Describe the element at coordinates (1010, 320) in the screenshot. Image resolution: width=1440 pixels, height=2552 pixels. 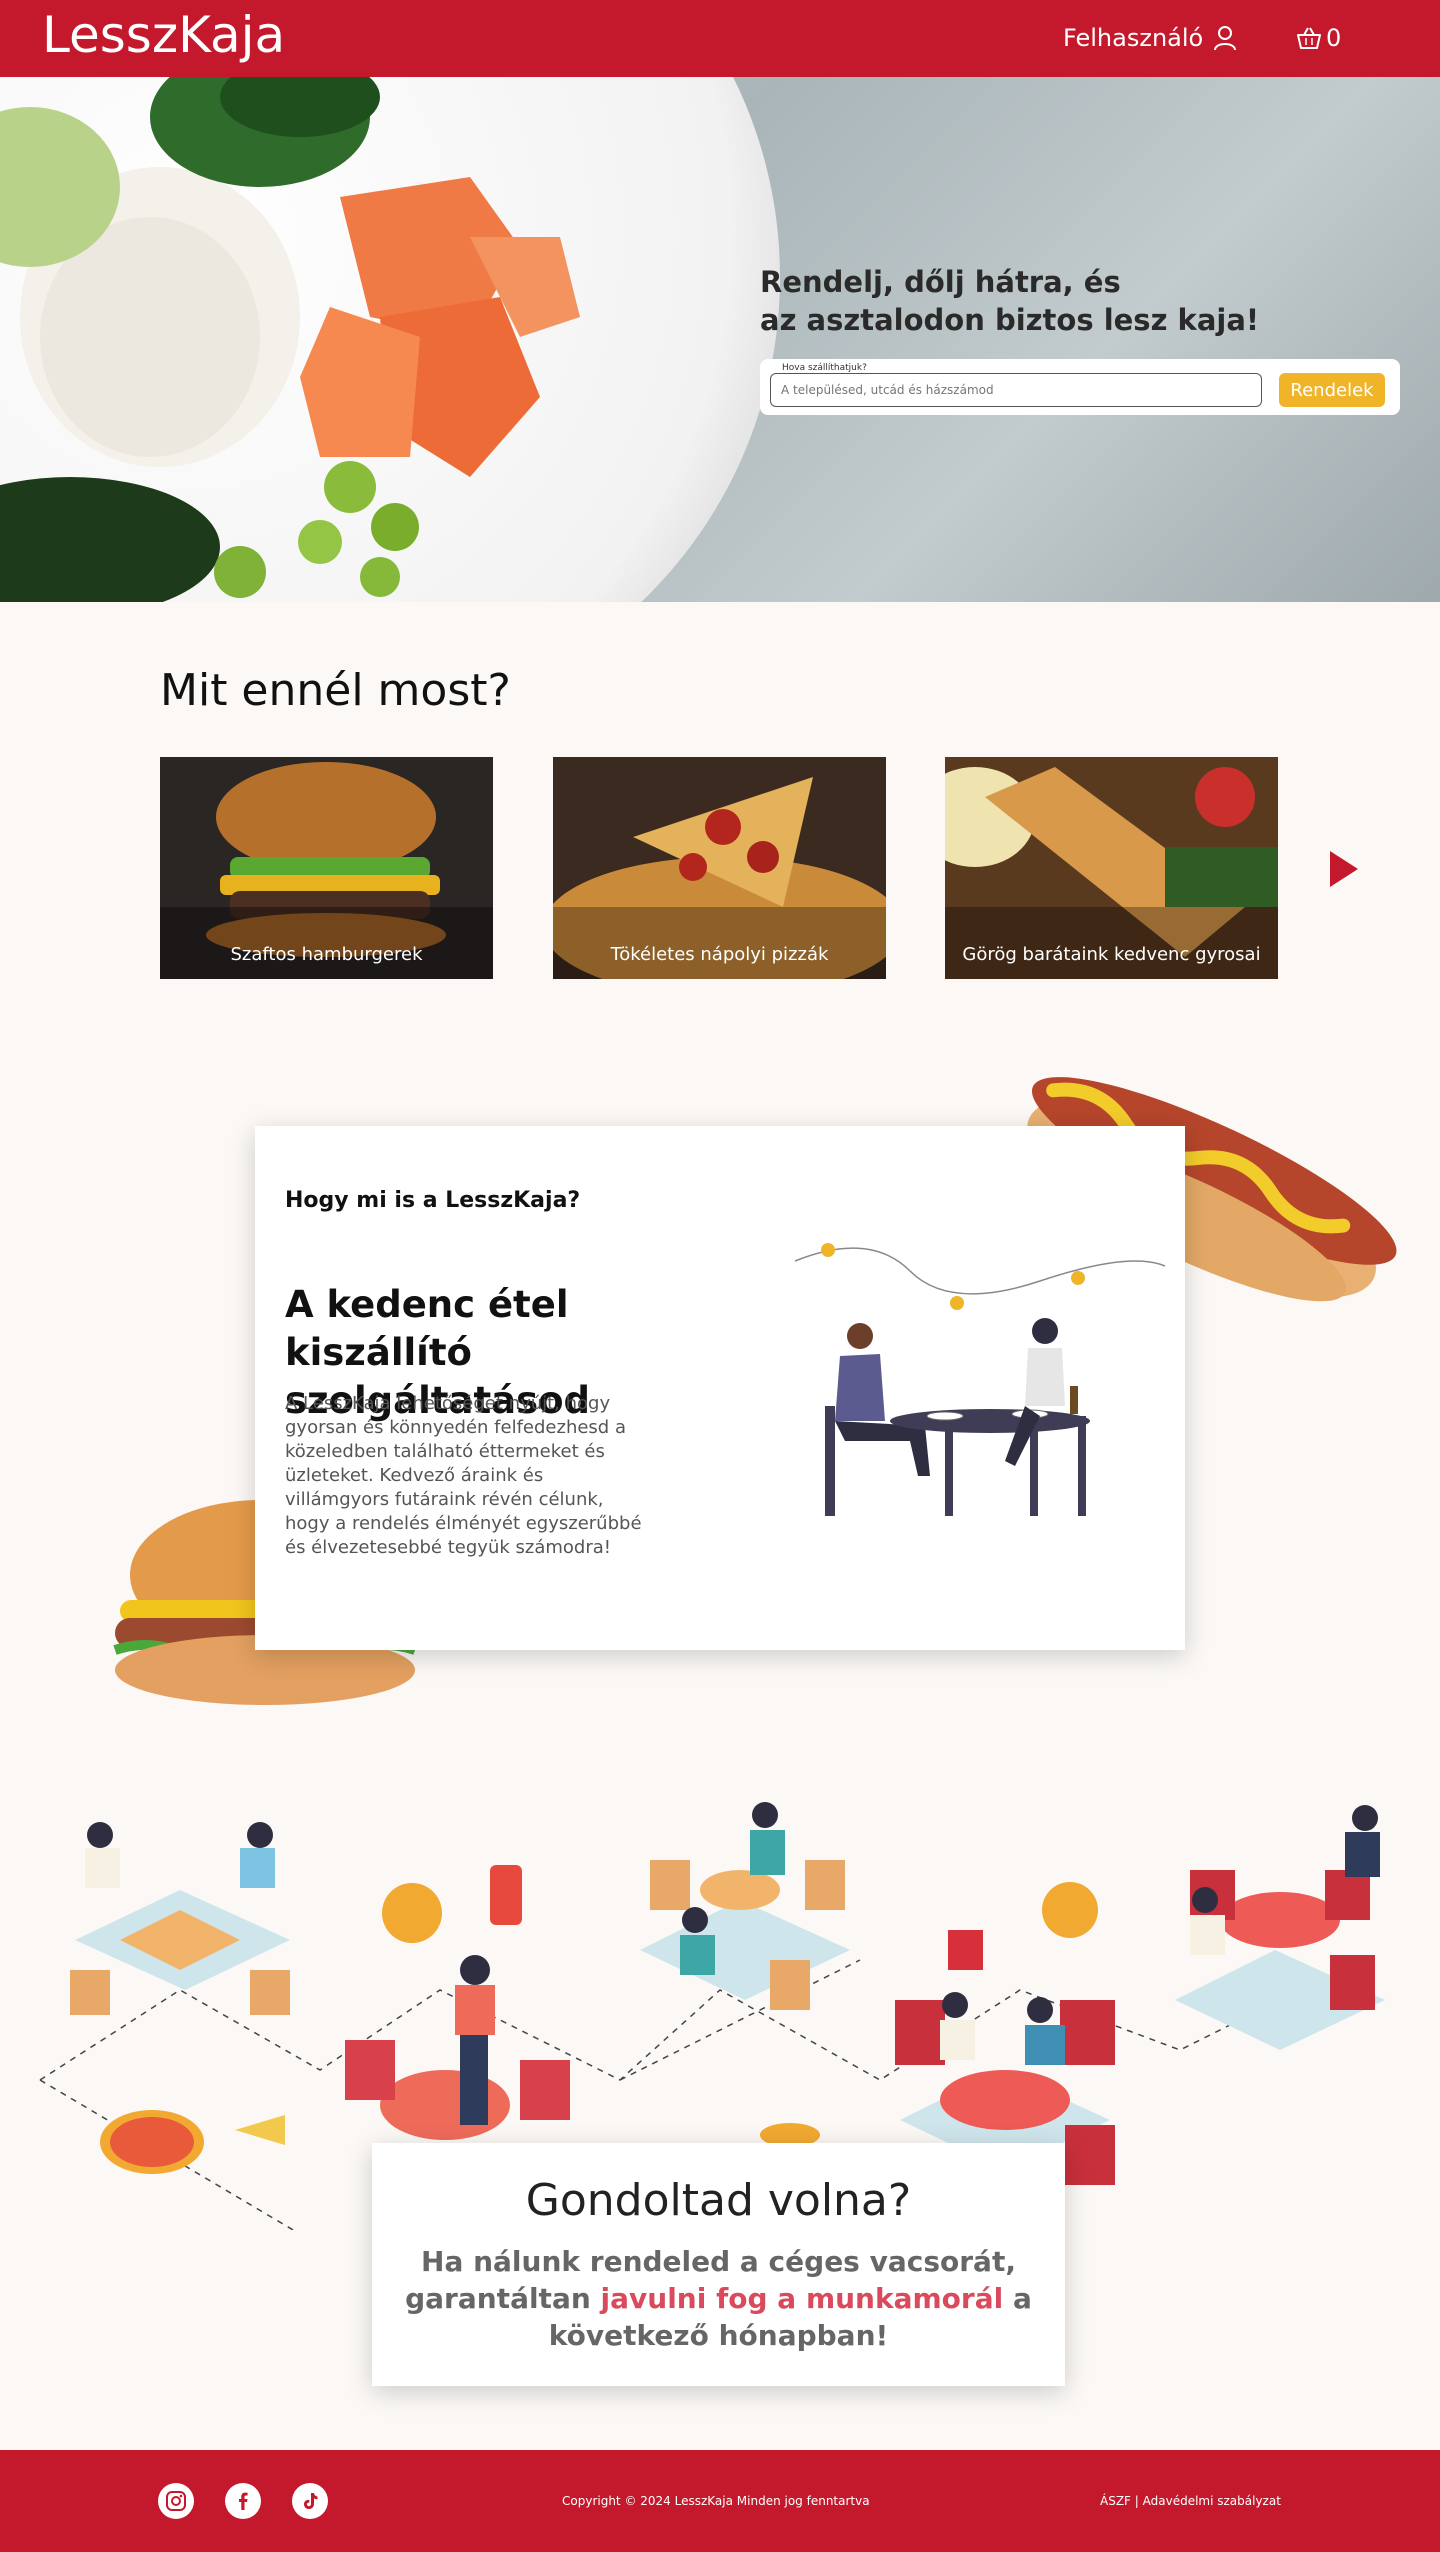
I see `hero-headline-line2: az asztalodon biztos lesz kaja!` at that location.